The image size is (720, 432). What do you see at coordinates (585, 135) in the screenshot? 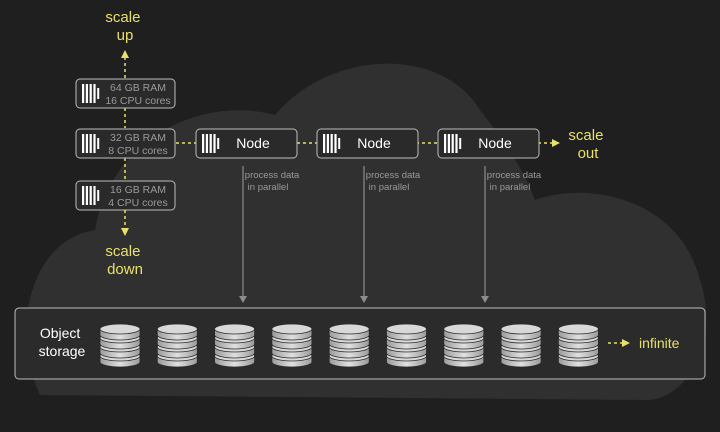
I see `scale-out-line1: scale` at bounding box center [585, 135].